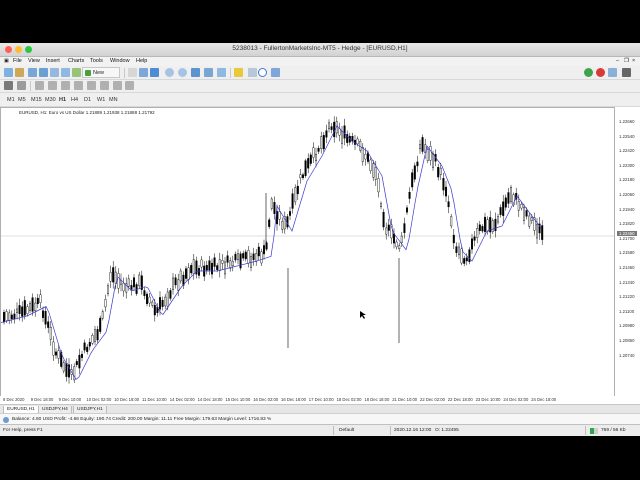 The height and width of the screenshot is (480, 640). What do you see at coordinates (275, 72) in the screenshot?
I see `screenshot-icon` at bounding box center [275, 72].